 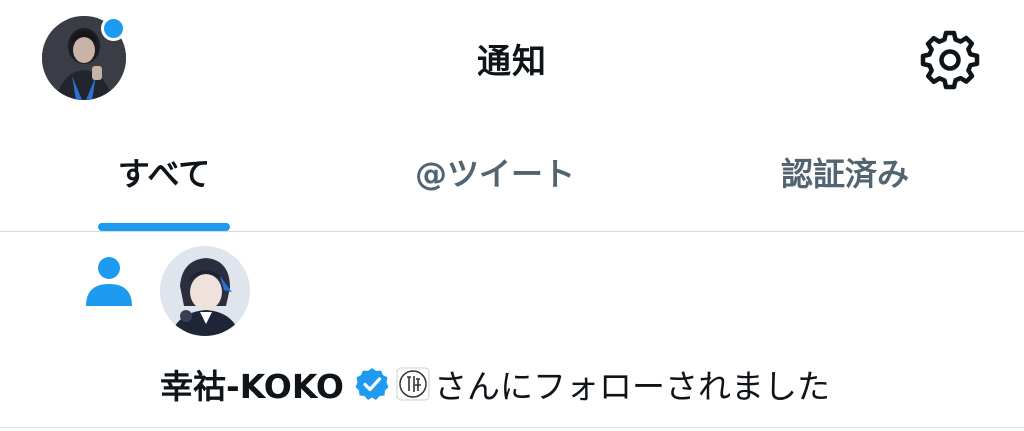 I want to click on tab-mentions: @ツイート, so click(x=495, y=172).